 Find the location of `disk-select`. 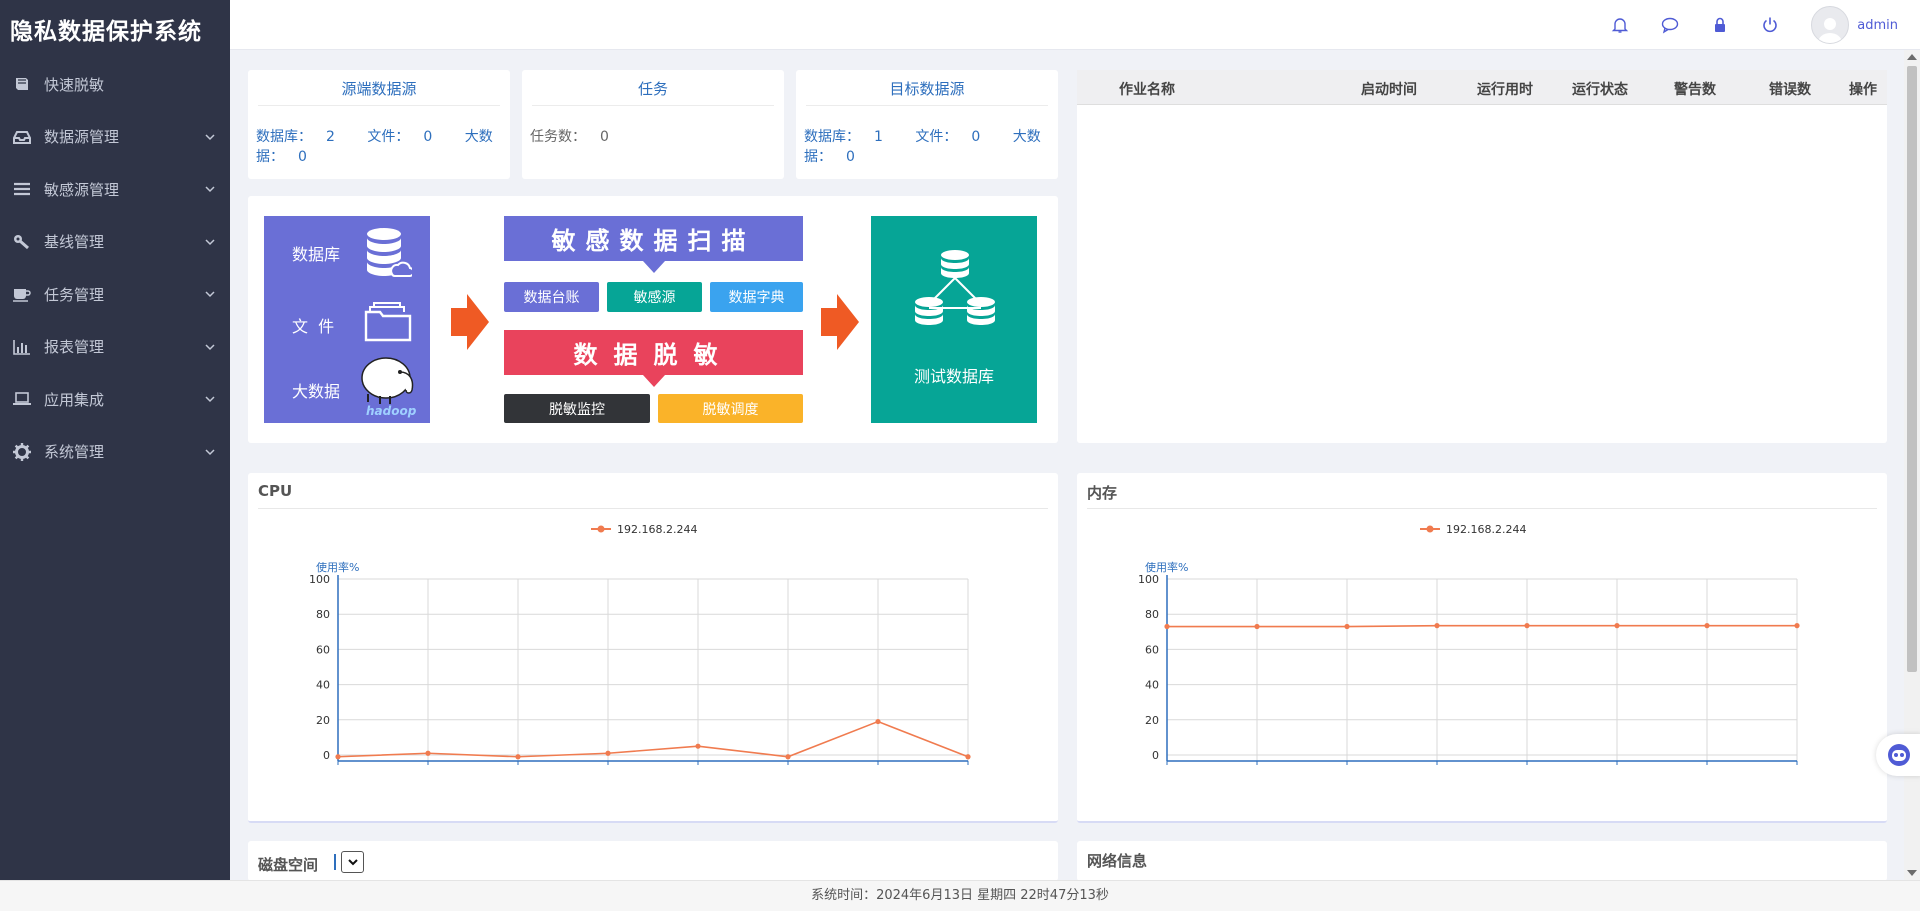

disk-select is located at coordinates (352, 862).